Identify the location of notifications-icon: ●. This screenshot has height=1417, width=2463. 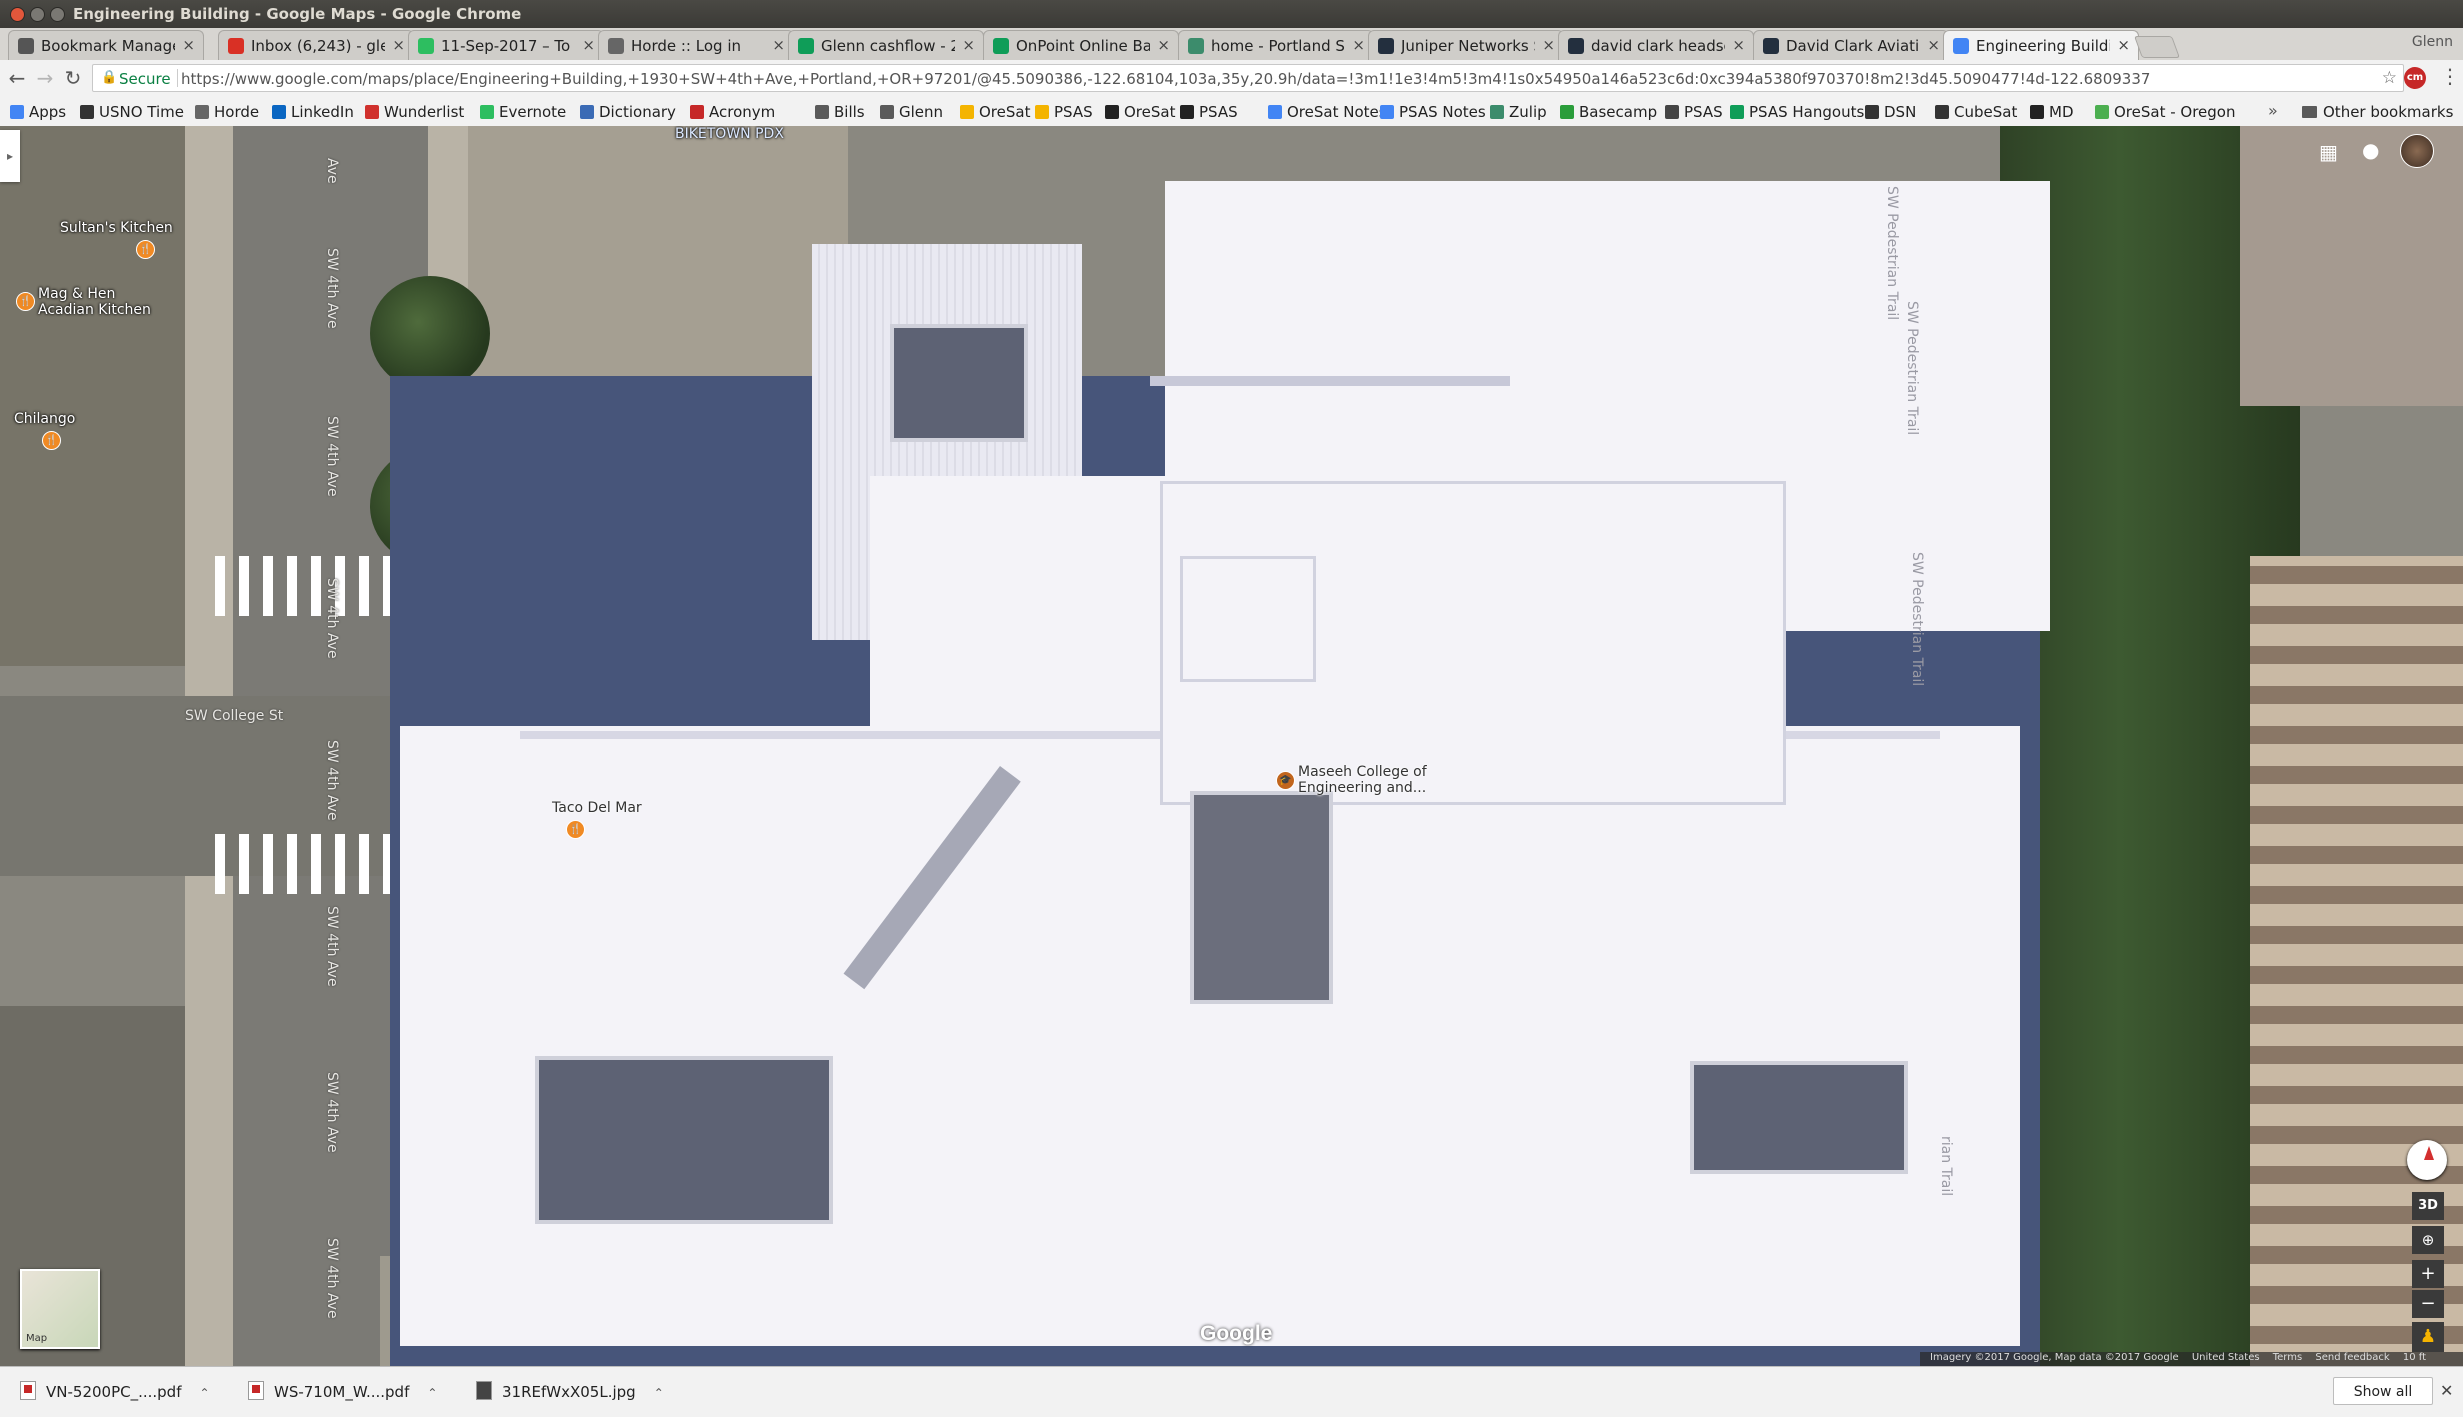
(2374, 150).